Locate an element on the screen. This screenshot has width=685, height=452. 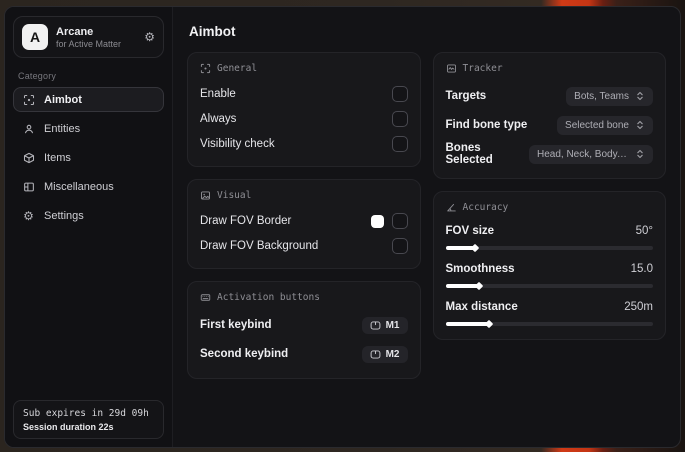
sidebar-item-settings: ⚙ Settings is located at coordinates (88, 215).